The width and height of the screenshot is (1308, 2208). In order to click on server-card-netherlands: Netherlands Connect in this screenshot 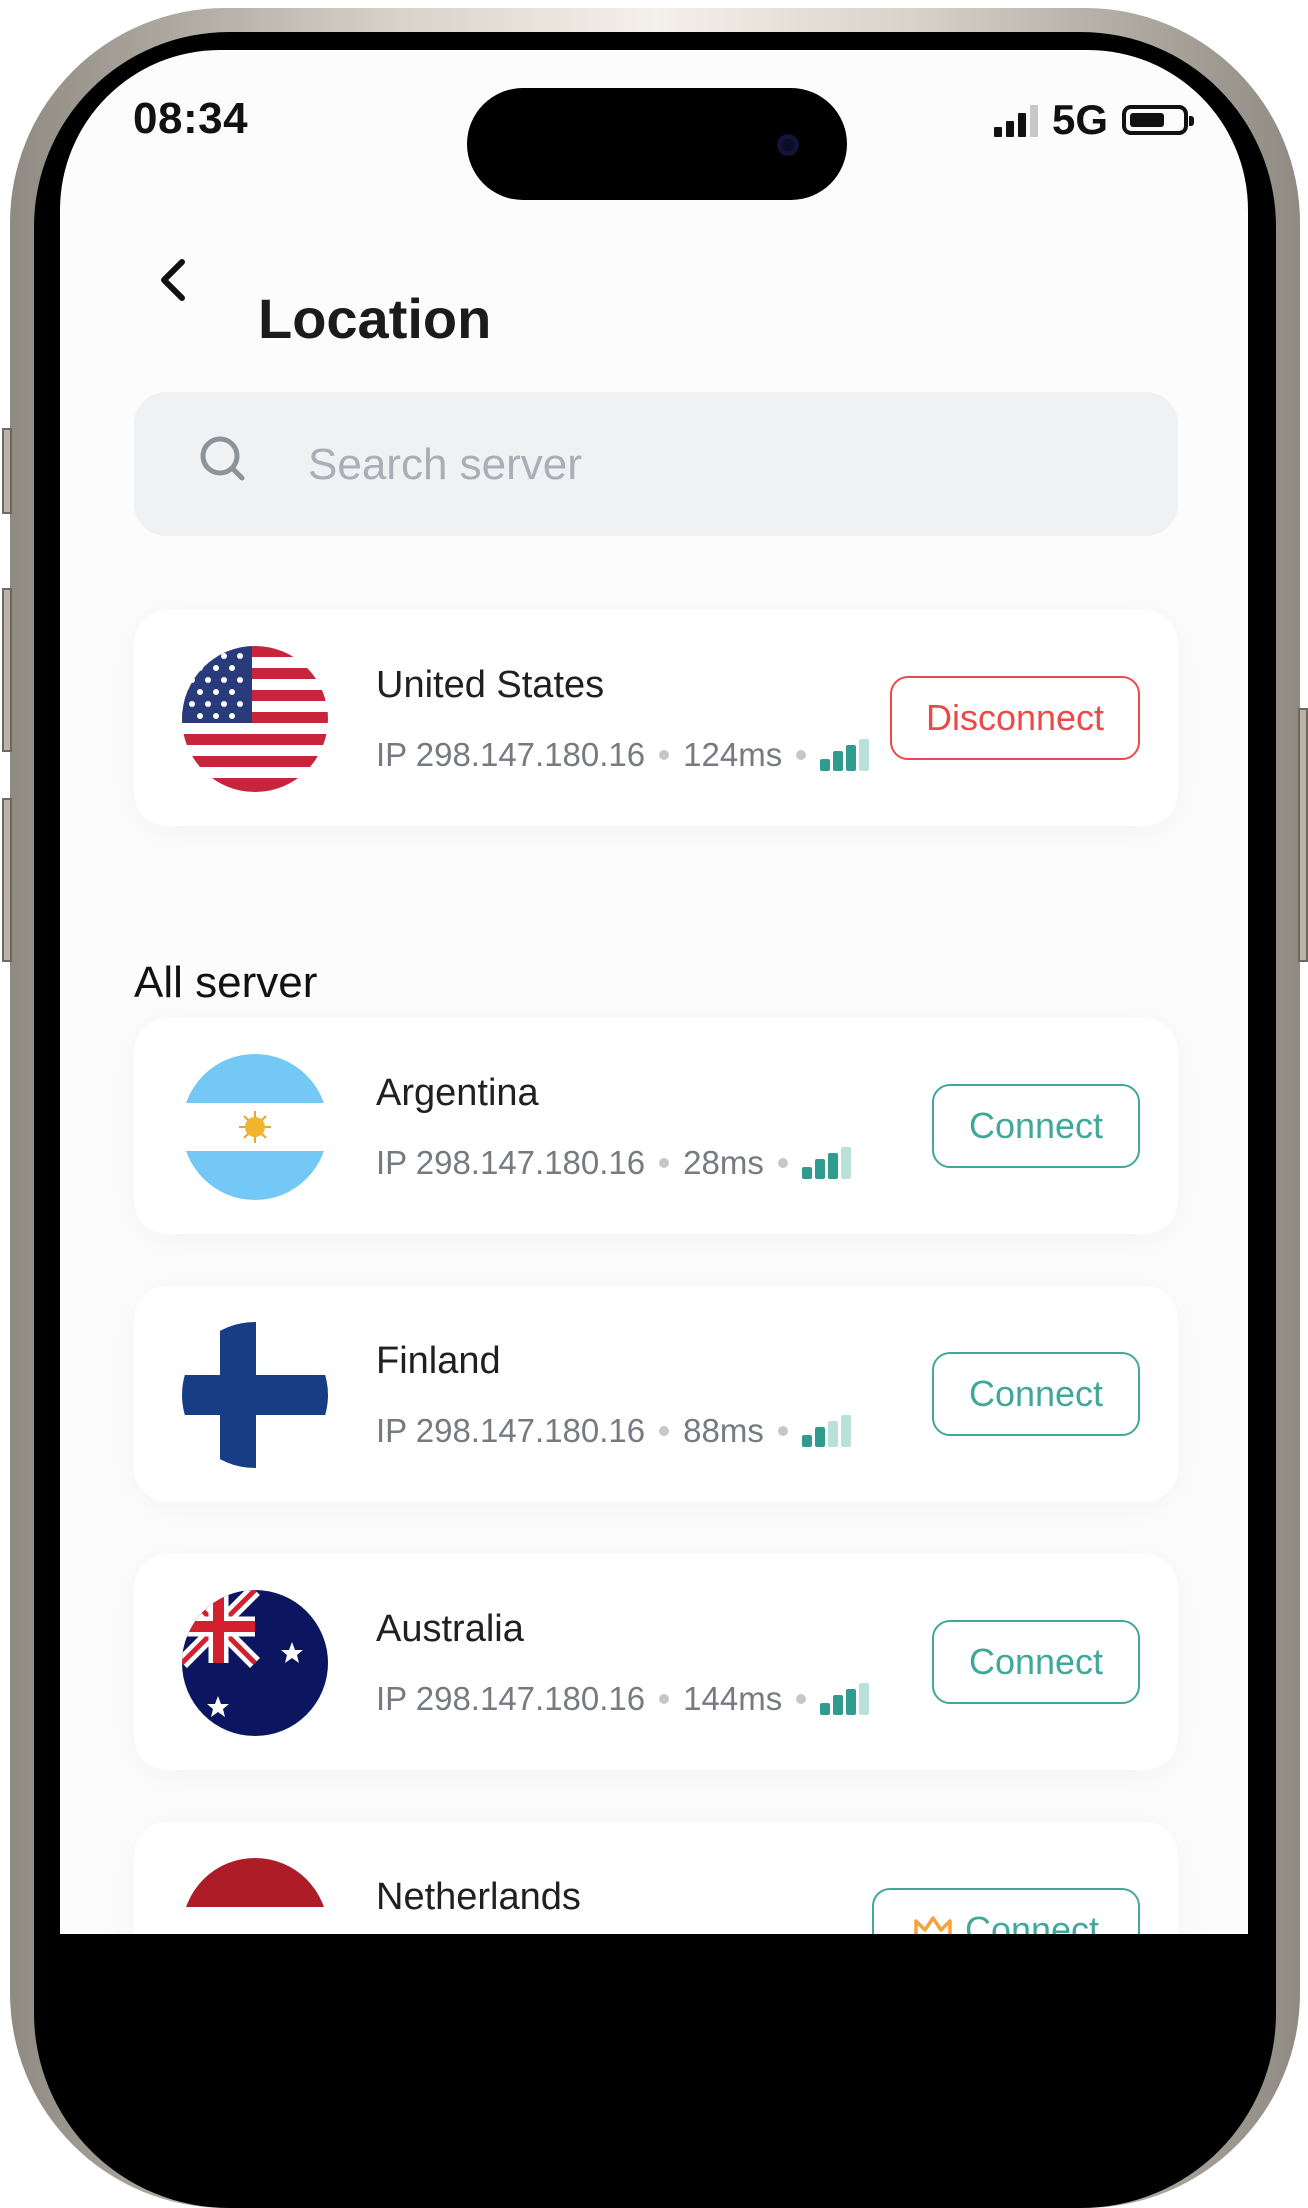, I will do `click(656, 1878)`.